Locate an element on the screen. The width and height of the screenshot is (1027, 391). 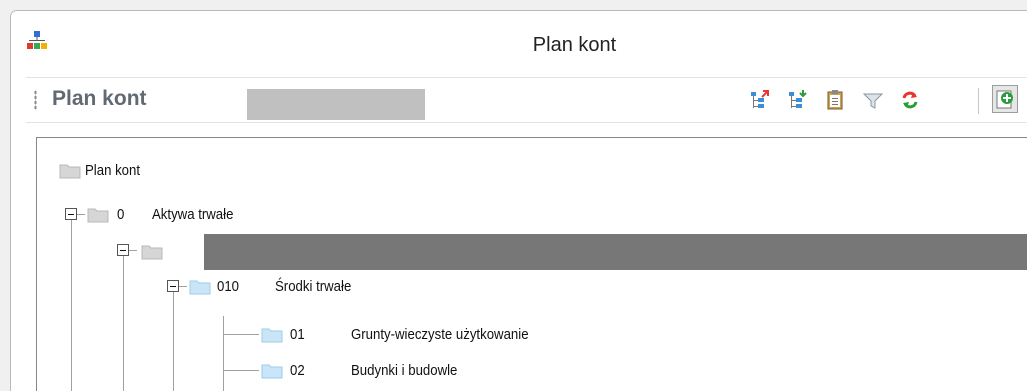
export-tree-button is located at coordinates (760, 100).